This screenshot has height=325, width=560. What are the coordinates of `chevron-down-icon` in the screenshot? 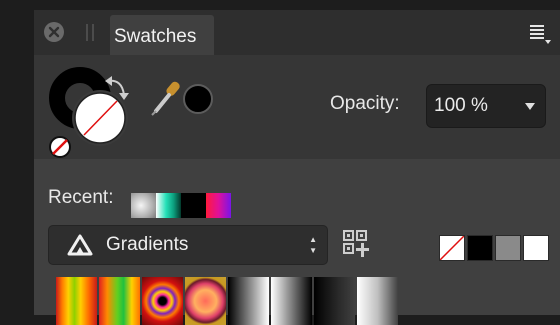 It's located at (530, 106).